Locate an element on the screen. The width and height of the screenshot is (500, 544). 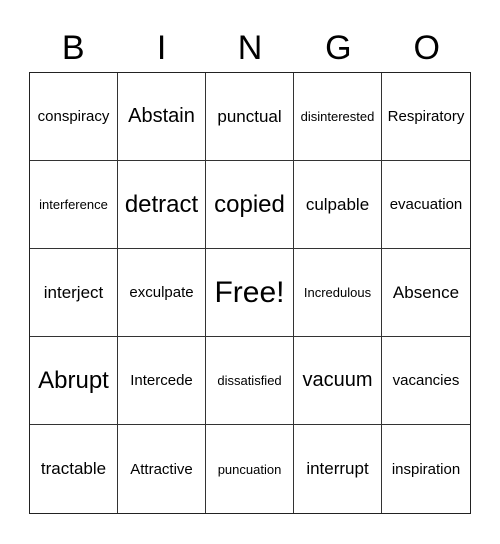
bingo-cell-text: Respiratory is located at coordinates (426, 116).